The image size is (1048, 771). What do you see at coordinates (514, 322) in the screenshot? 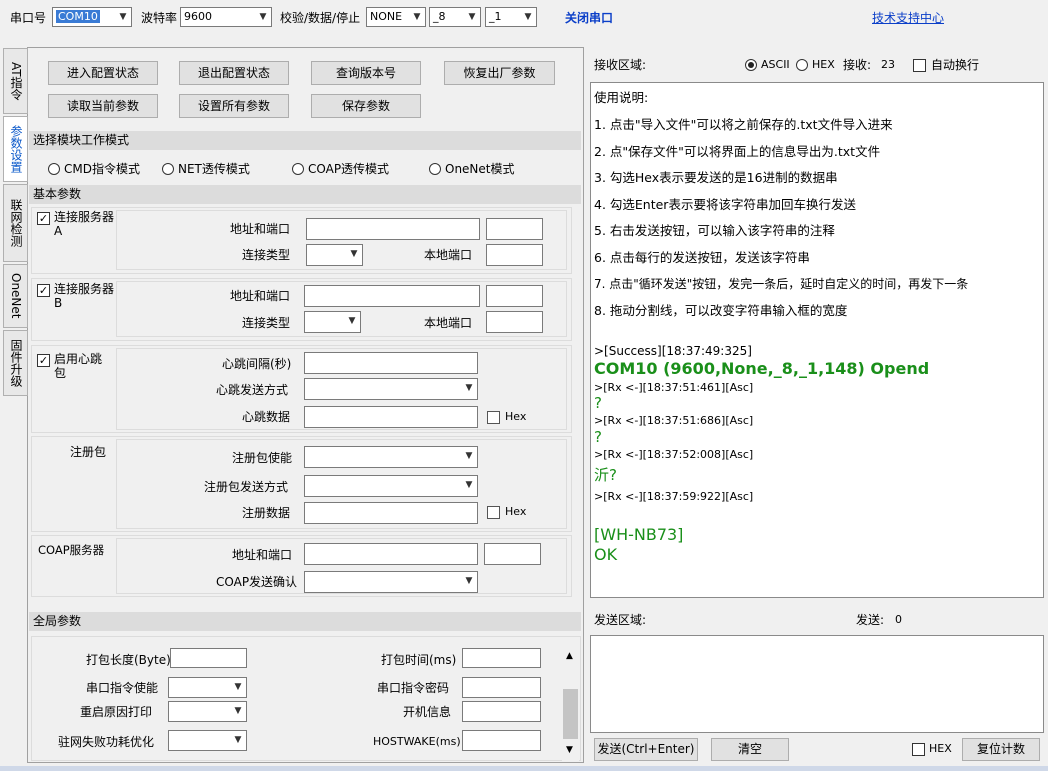
I see `server-b-localport-input` at bounding box center [514, 322].